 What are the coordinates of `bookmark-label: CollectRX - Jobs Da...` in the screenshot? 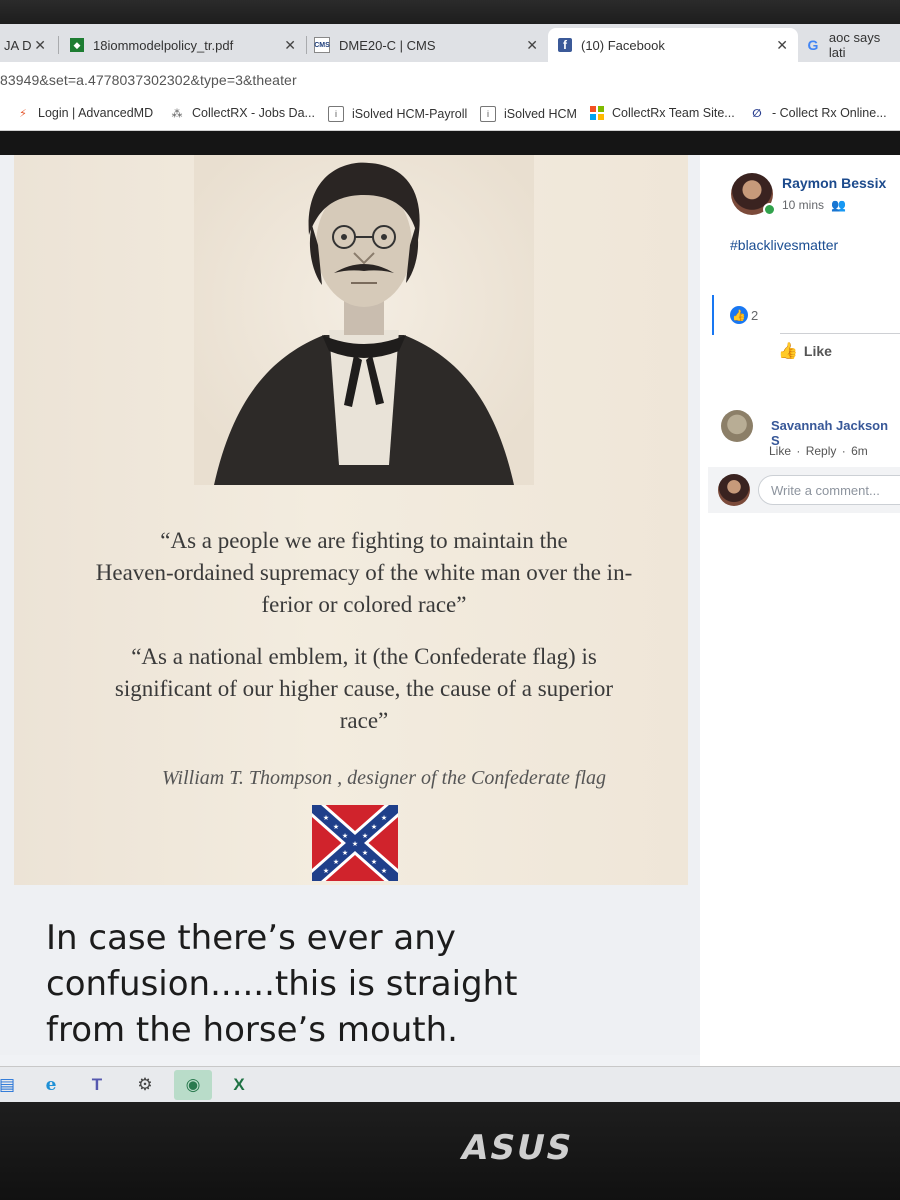 It's located at (253, 113).